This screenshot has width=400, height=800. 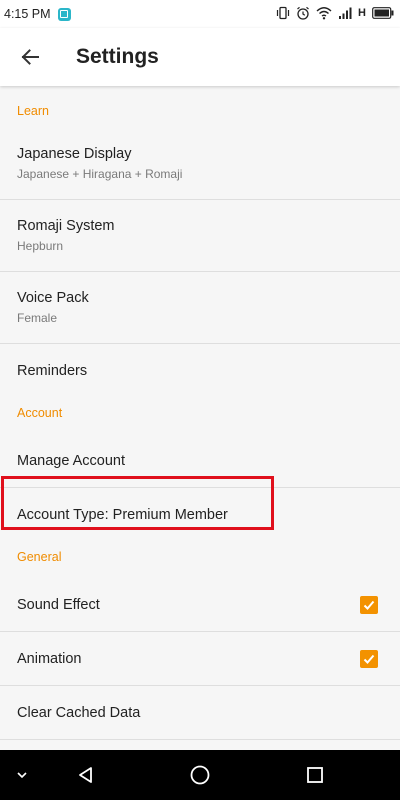 What do you see at coordinates (58, 604) in the screenshot?
I see `setting-title: Sound Effect` at bounding box center [58, 604].